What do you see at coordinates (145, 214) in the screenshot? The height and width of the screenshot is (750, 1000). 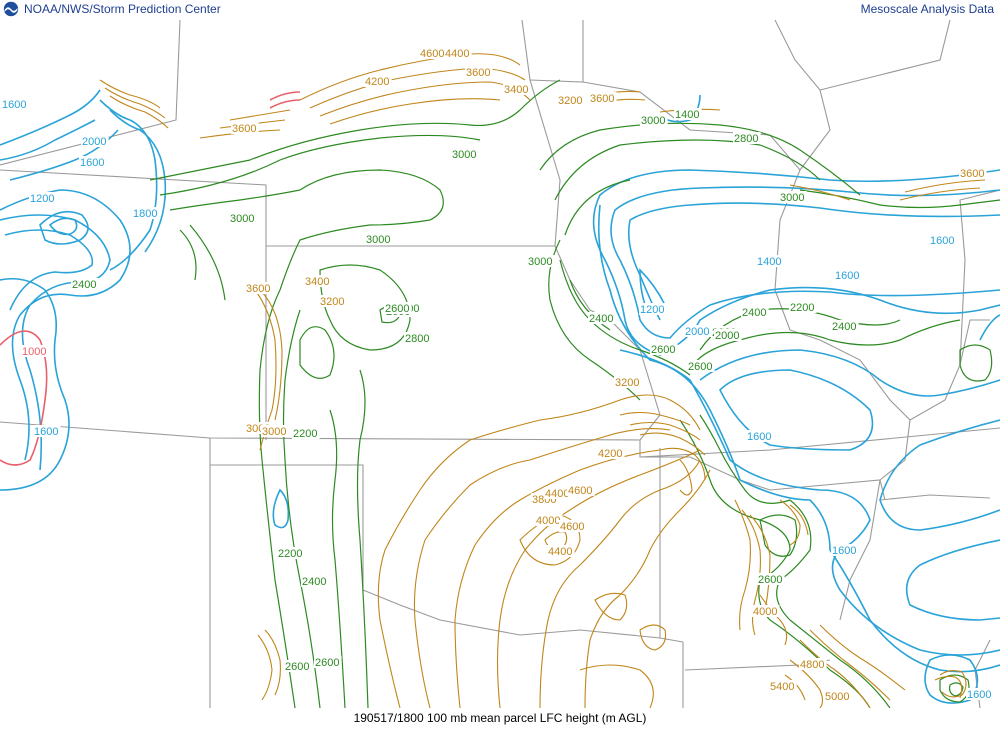 I see `contour-label: 1800` at bounding box center [145, 214].